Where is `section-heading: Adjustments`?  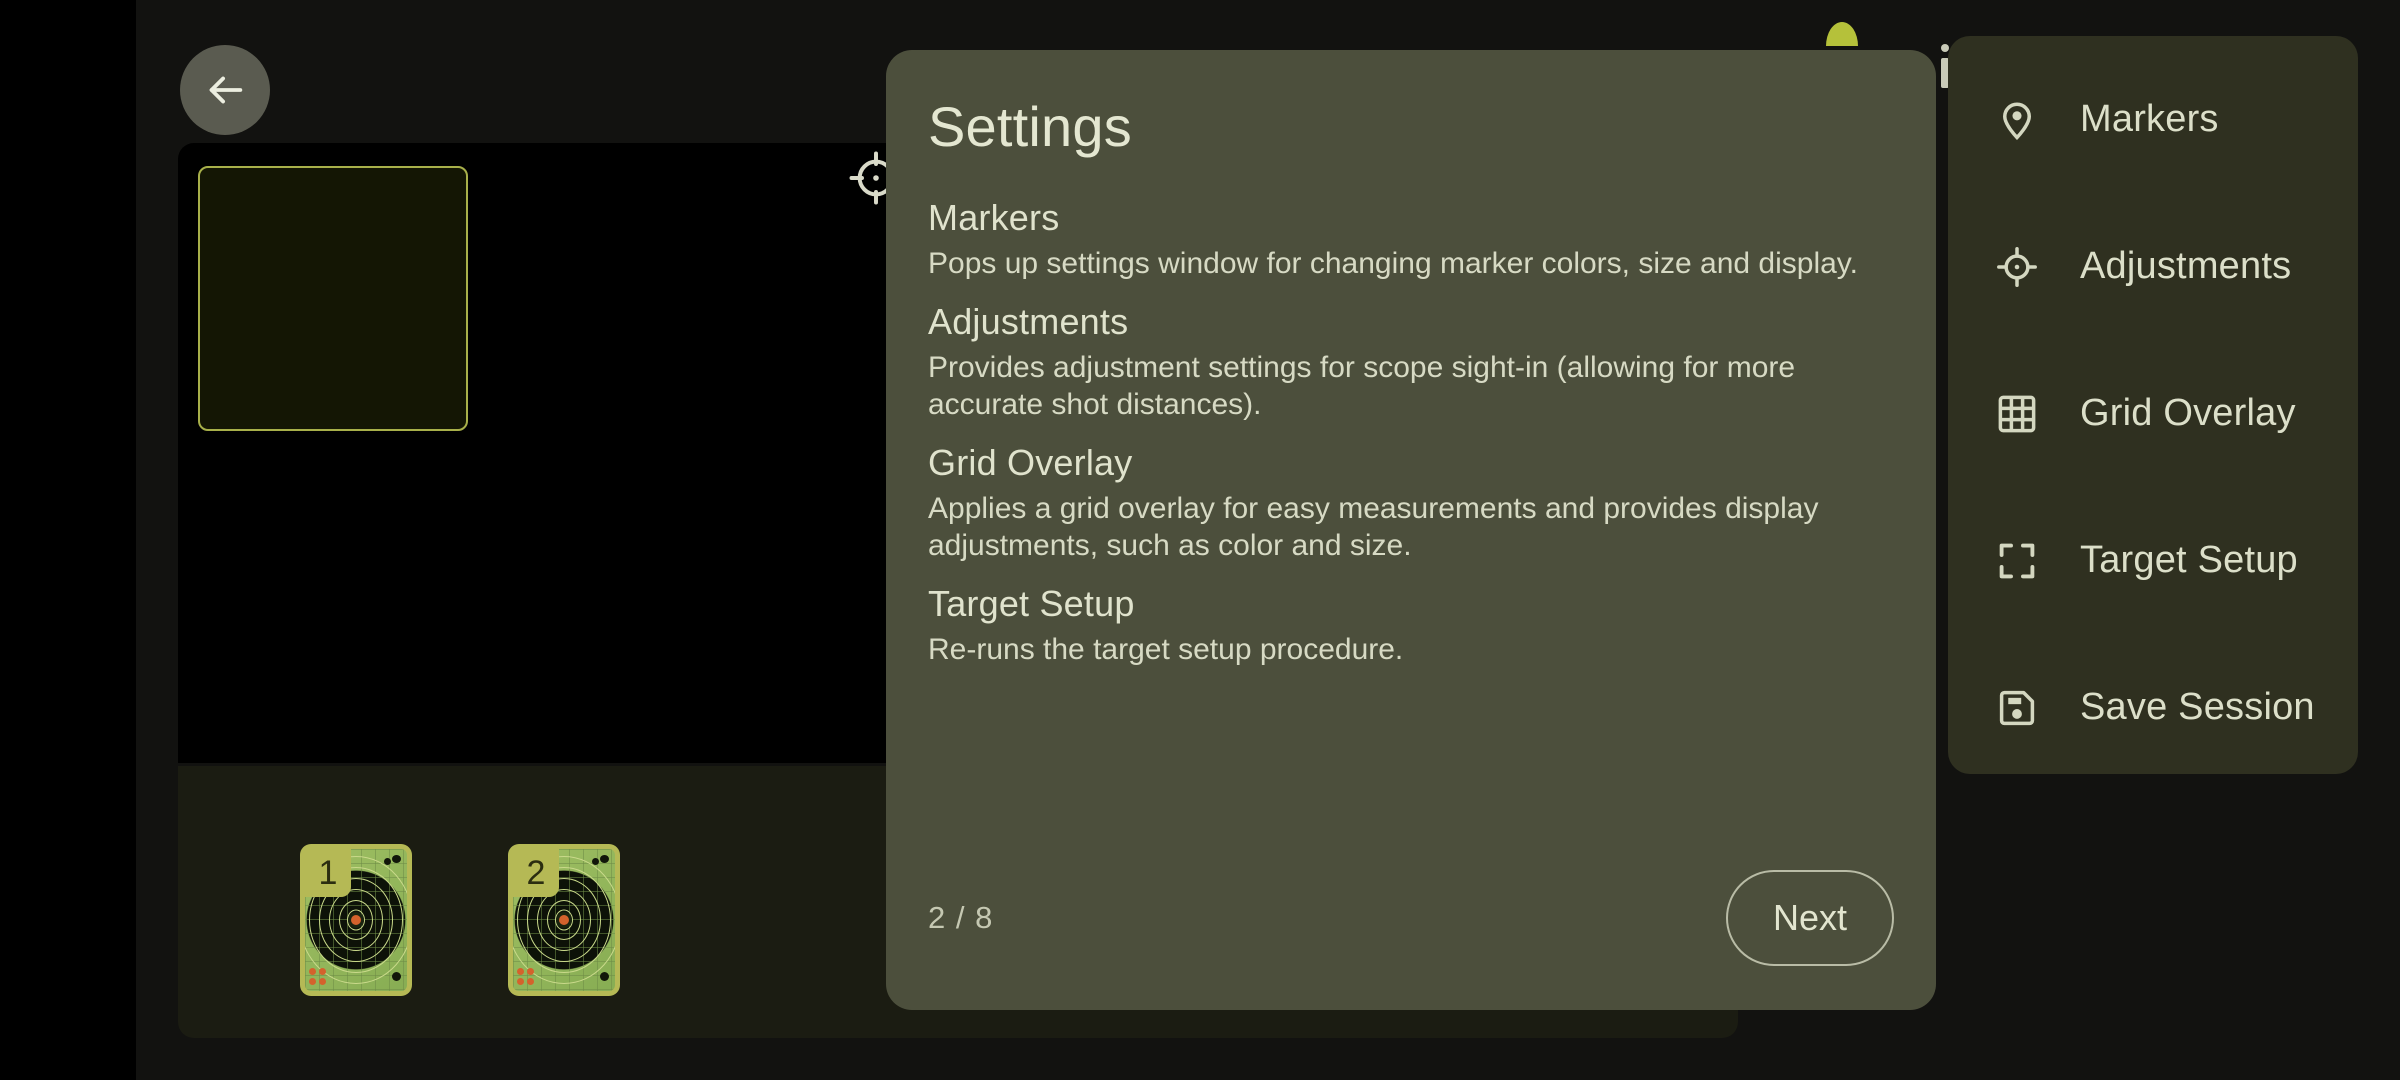 section-heading: Adjustments is located at coordinates (1028, 321).